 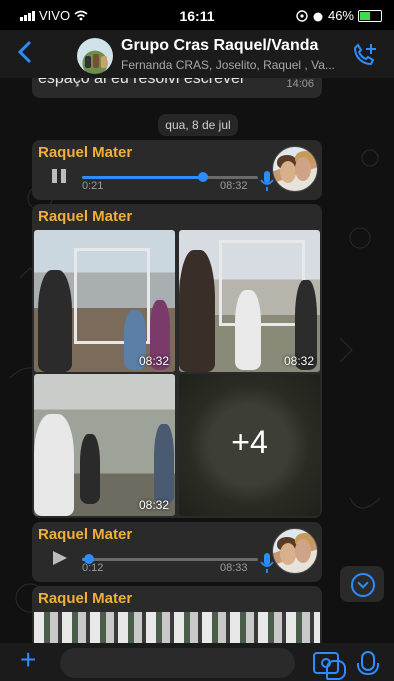 What do you see at coordinates (198, 125) in the screenshot?
I see `date-separator: qua, 8 de jul` at bounding box center [198, 125].